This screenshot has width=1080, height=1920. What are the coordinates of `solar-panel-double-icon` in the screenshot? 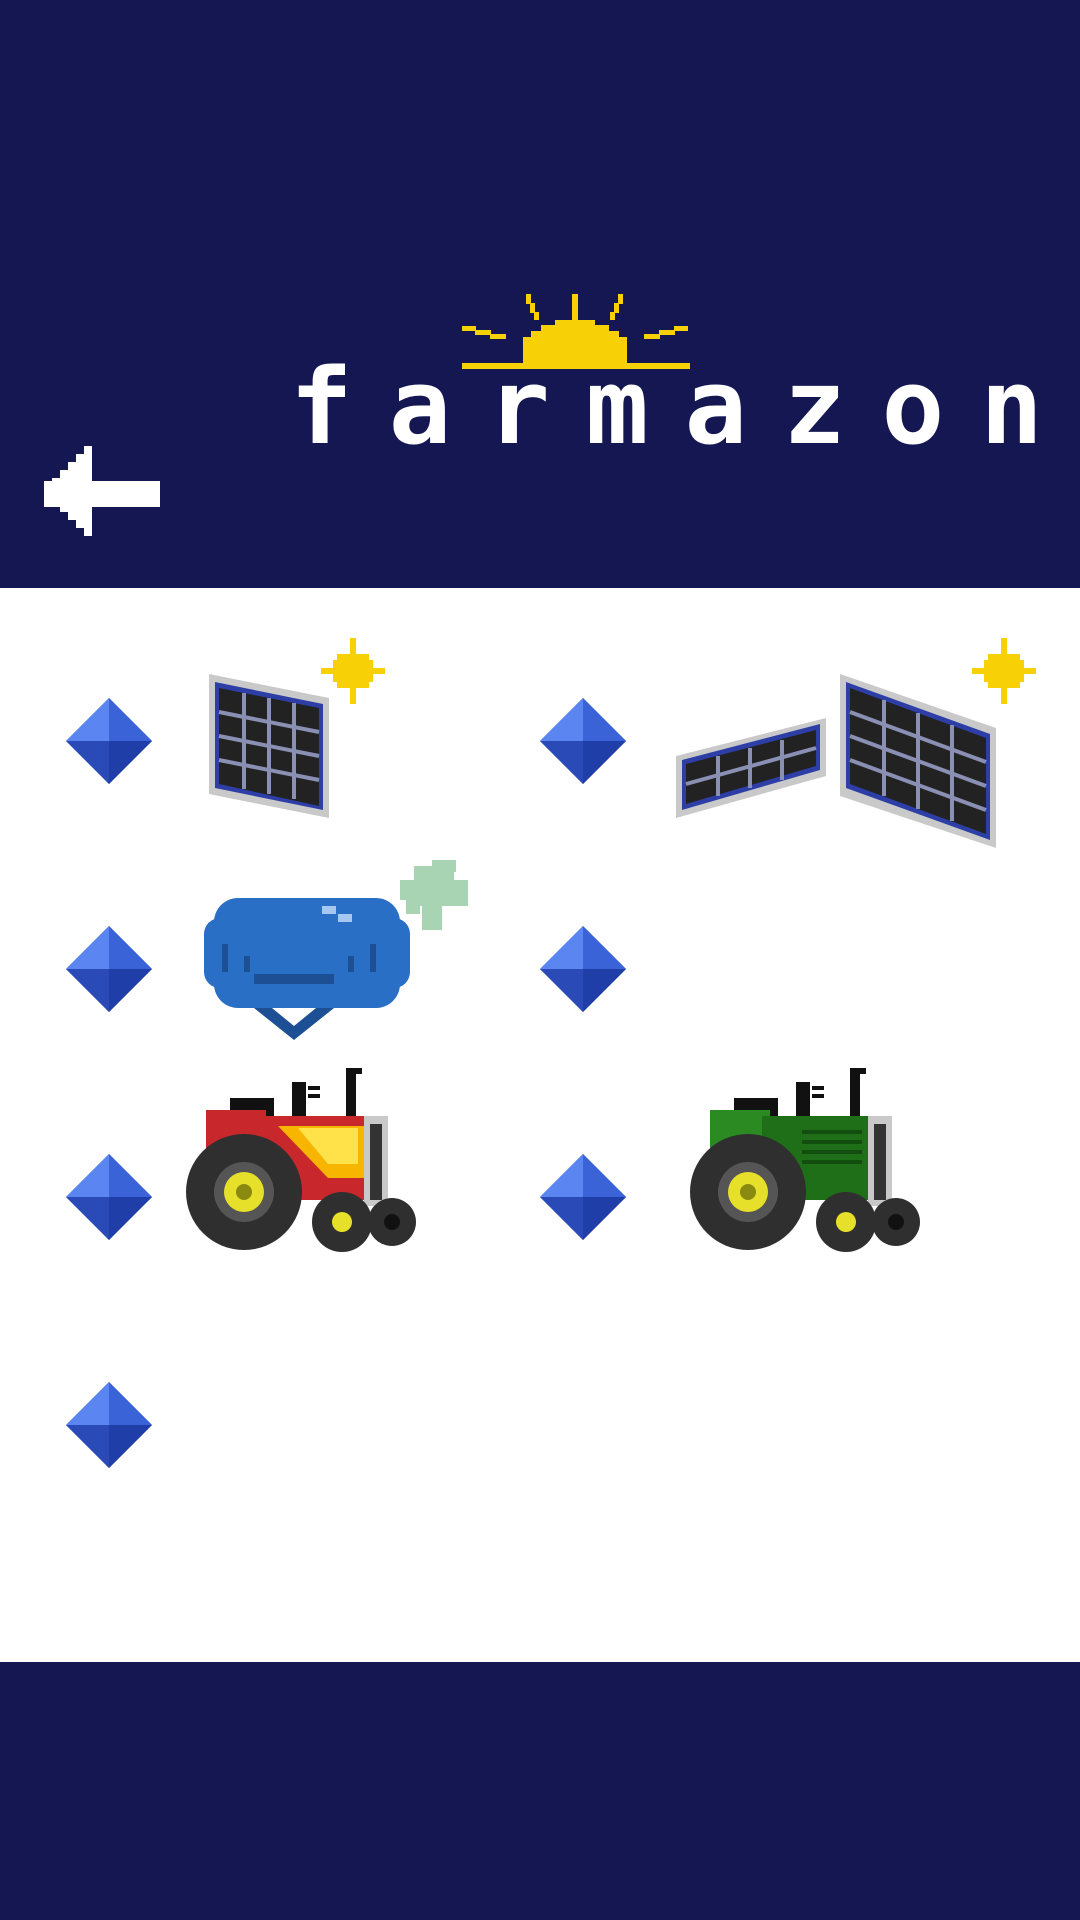 It's located at (856, 743).